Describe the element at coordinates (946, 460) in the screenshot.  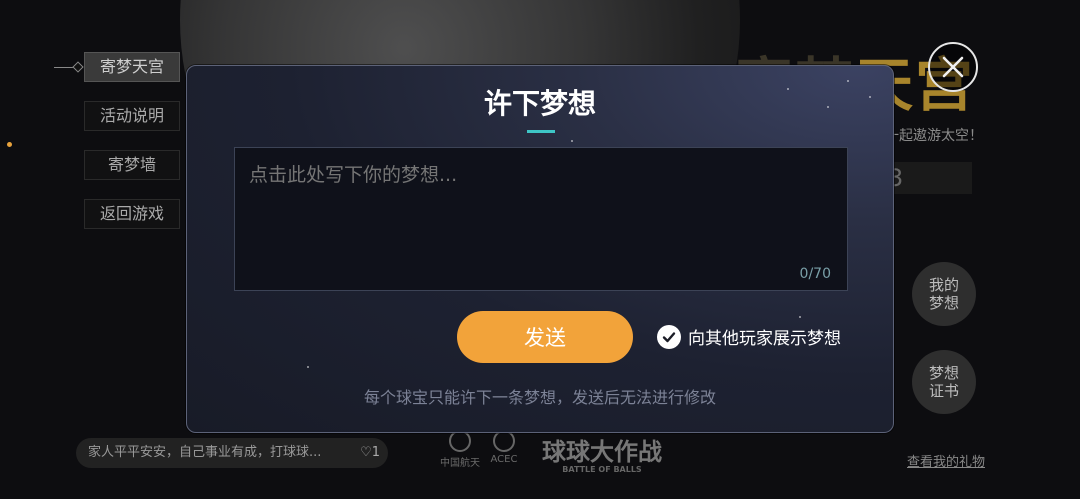
I see `view-gifts-link: 查看我的礼物` at that location.